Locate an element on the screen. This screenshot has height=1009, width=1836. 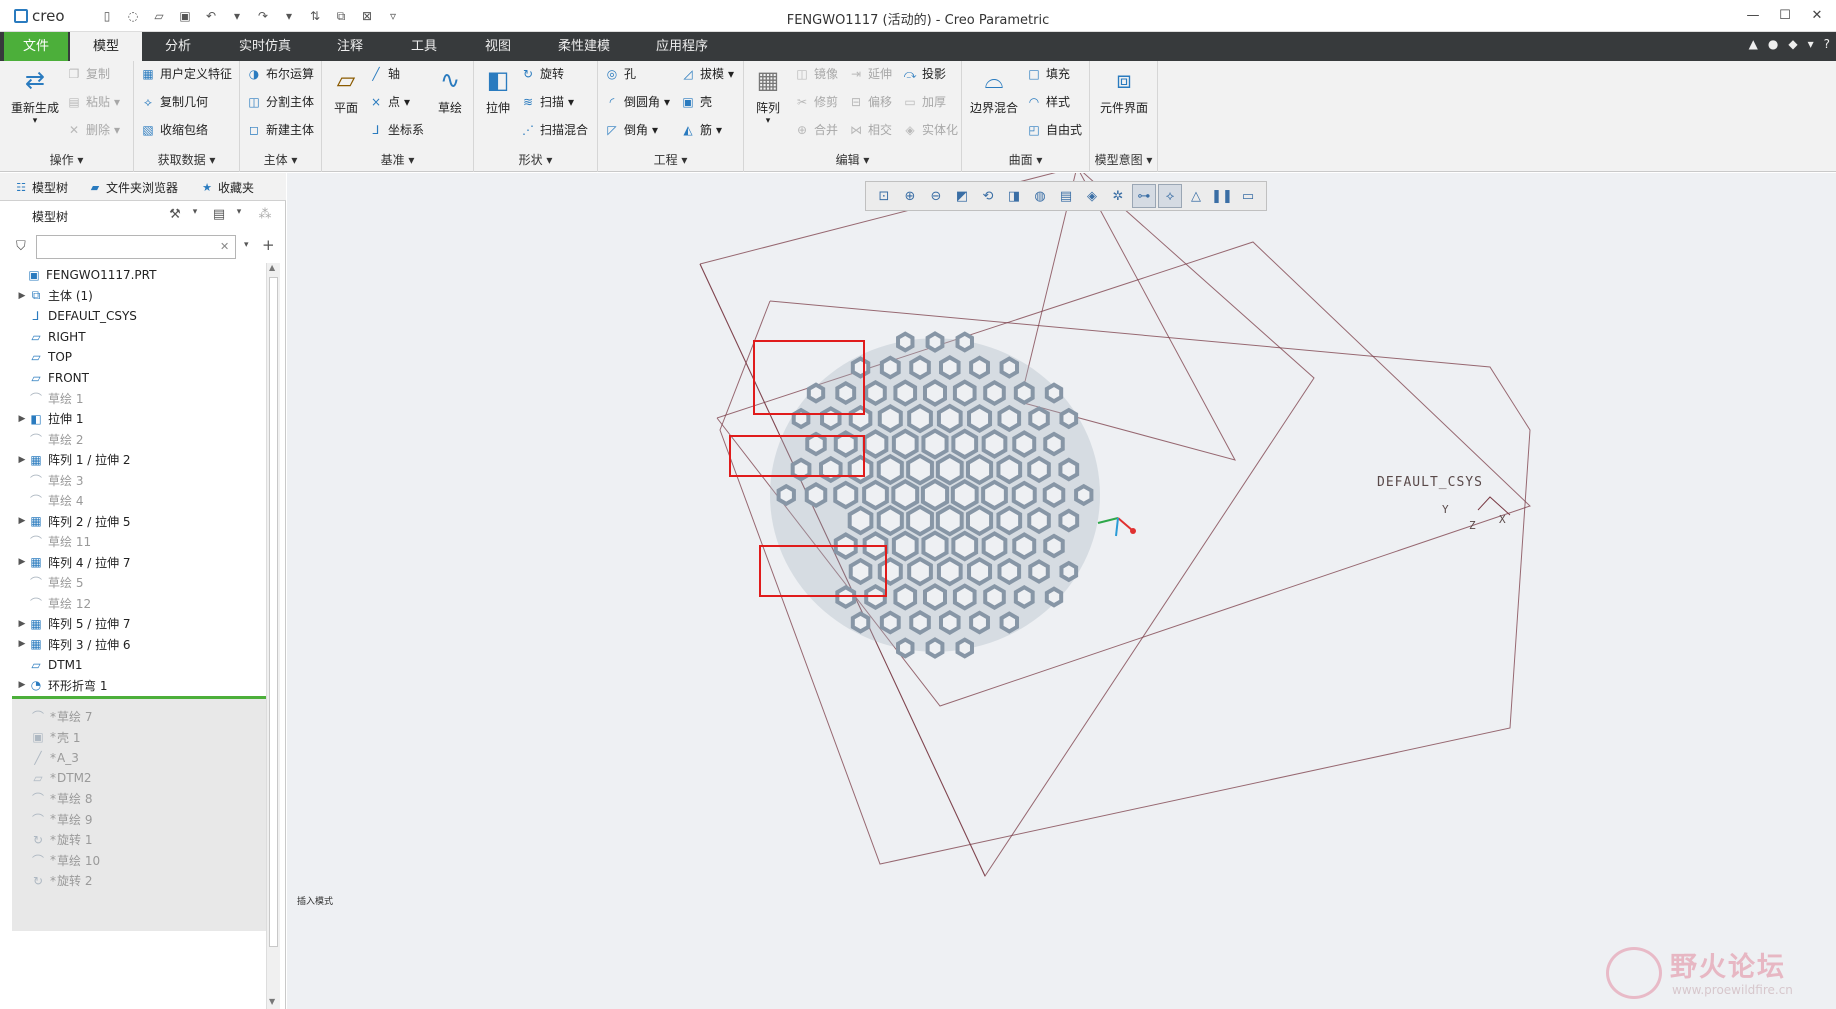
split-body-button: ◫ 分割主体 is located at coordinates (280, 102).